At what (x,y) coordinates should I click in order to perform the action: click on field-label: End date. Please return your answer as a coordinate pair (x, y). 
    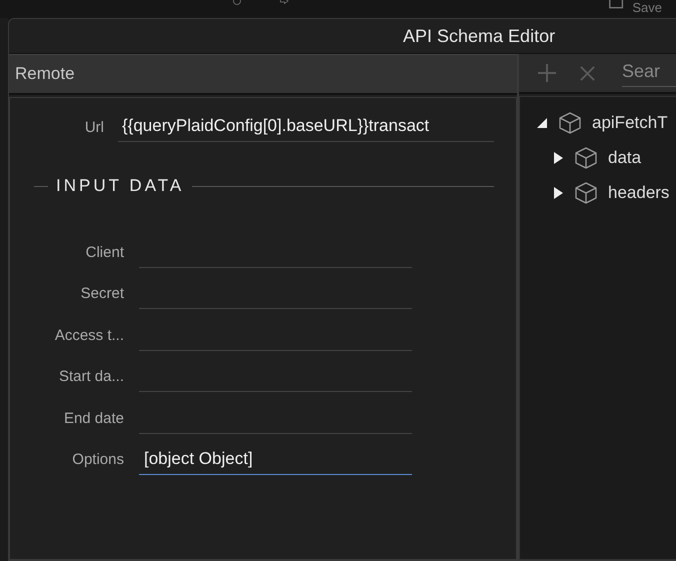
    Looking at the image, I should click on (93, 419).